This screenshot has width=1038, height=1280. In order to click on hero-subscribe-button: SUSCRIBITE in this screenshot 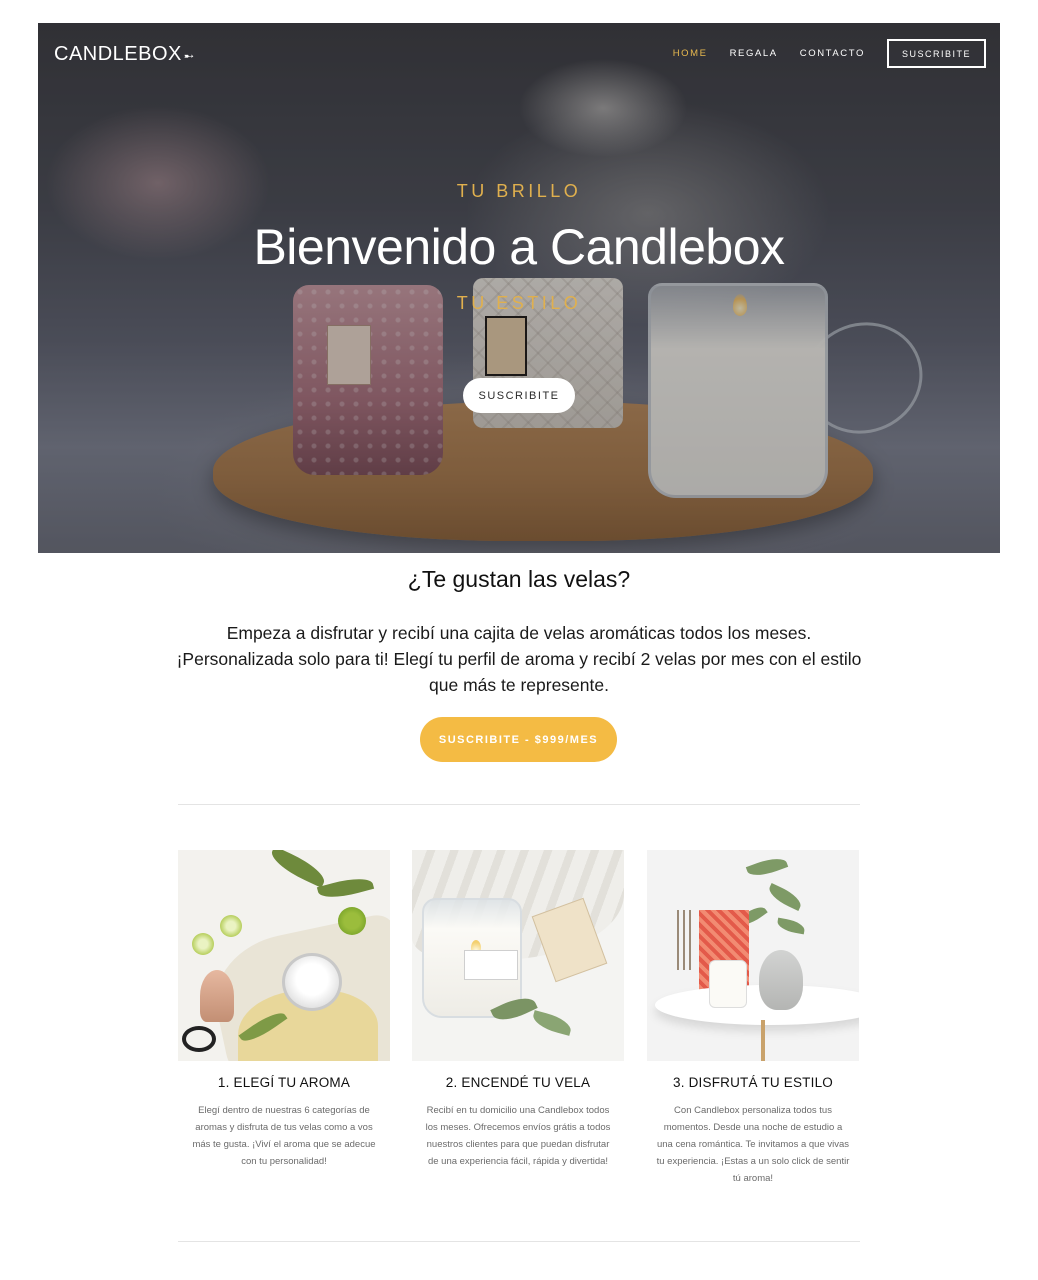, I will do `click(519, 395)`.